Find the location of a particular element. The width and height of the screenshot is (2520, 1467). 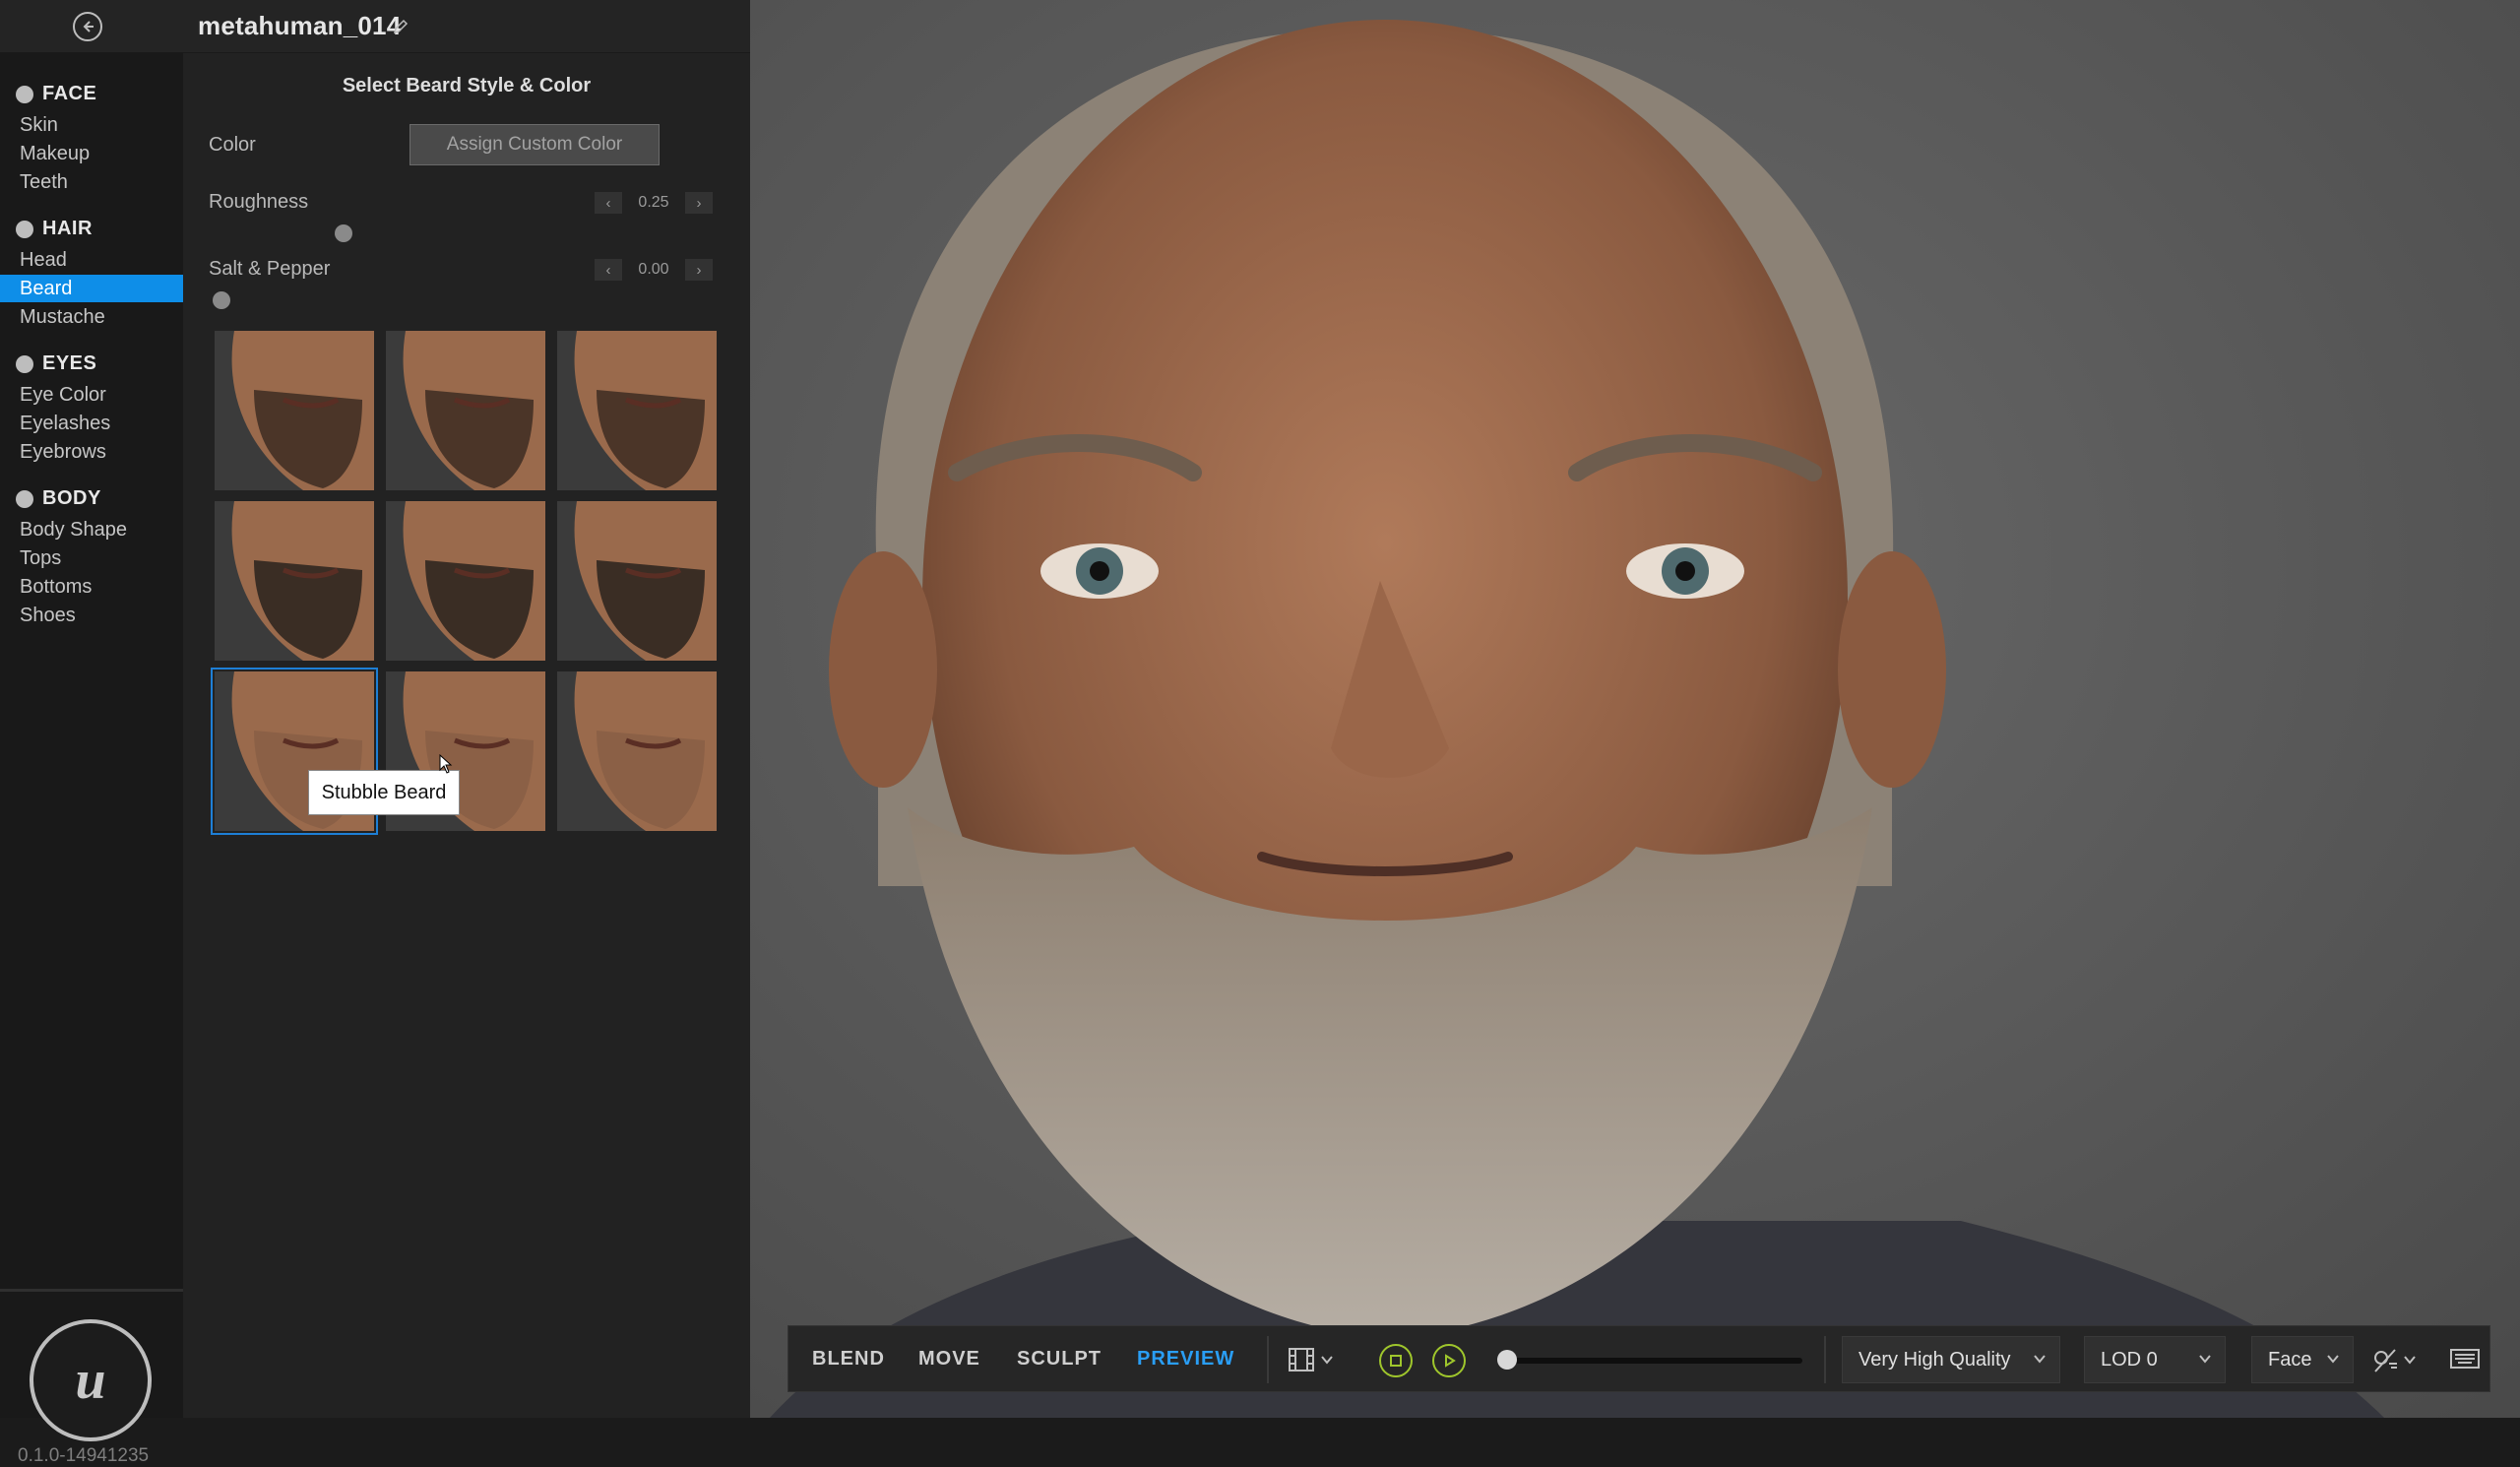

section-face: FACE is located at coordinates (56, 94).